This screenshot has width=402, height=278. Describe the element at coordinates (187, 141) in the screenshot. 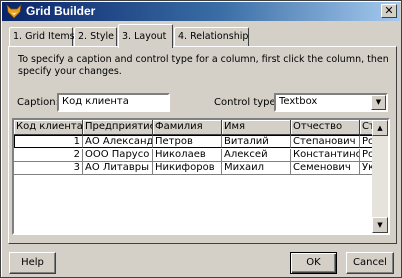

I see `table-cell: Петров` at that location.